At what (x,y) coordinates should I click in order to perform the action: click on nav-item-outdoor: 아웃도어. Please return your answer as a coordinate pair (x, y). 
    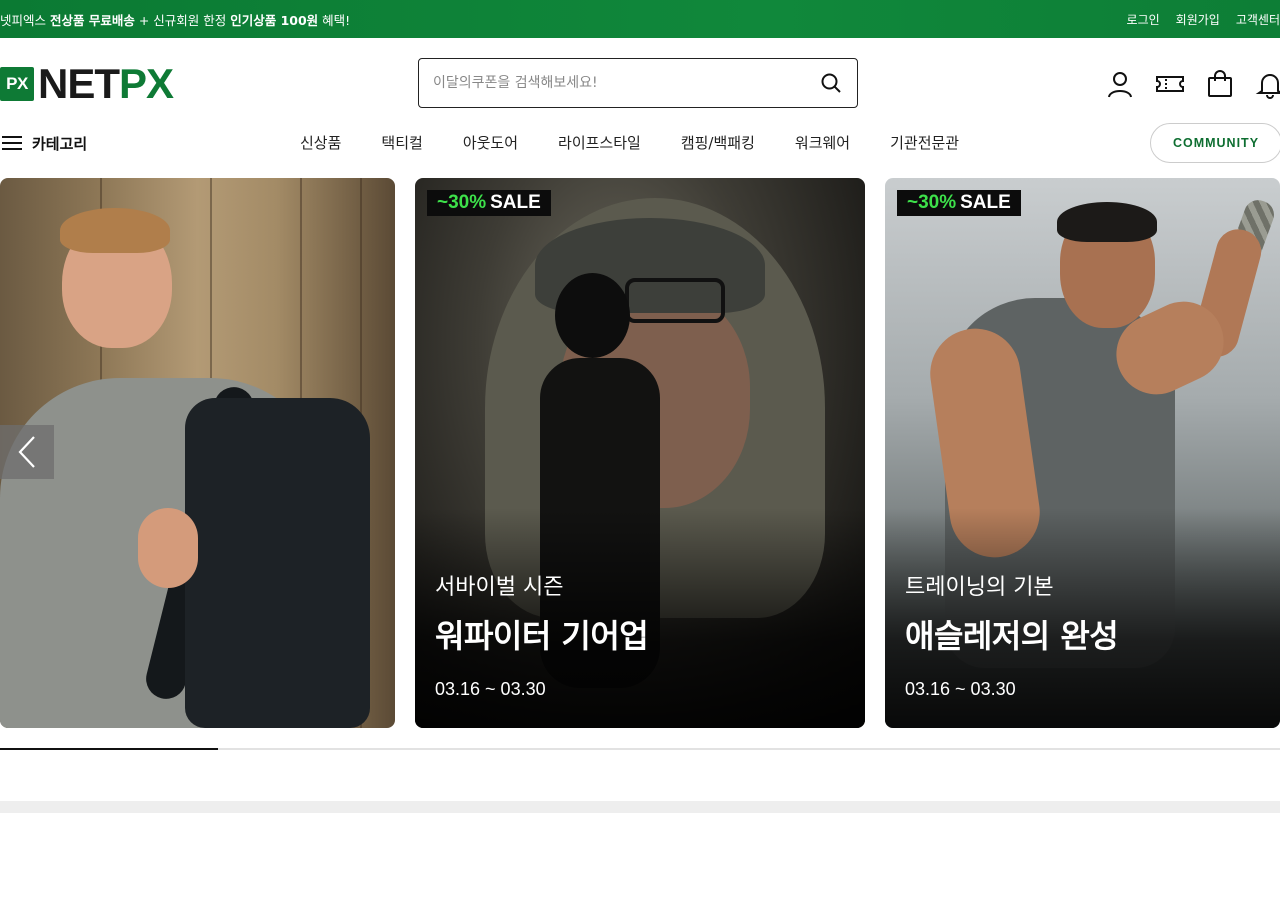
    Looking at the image, I should click on (490, 142).